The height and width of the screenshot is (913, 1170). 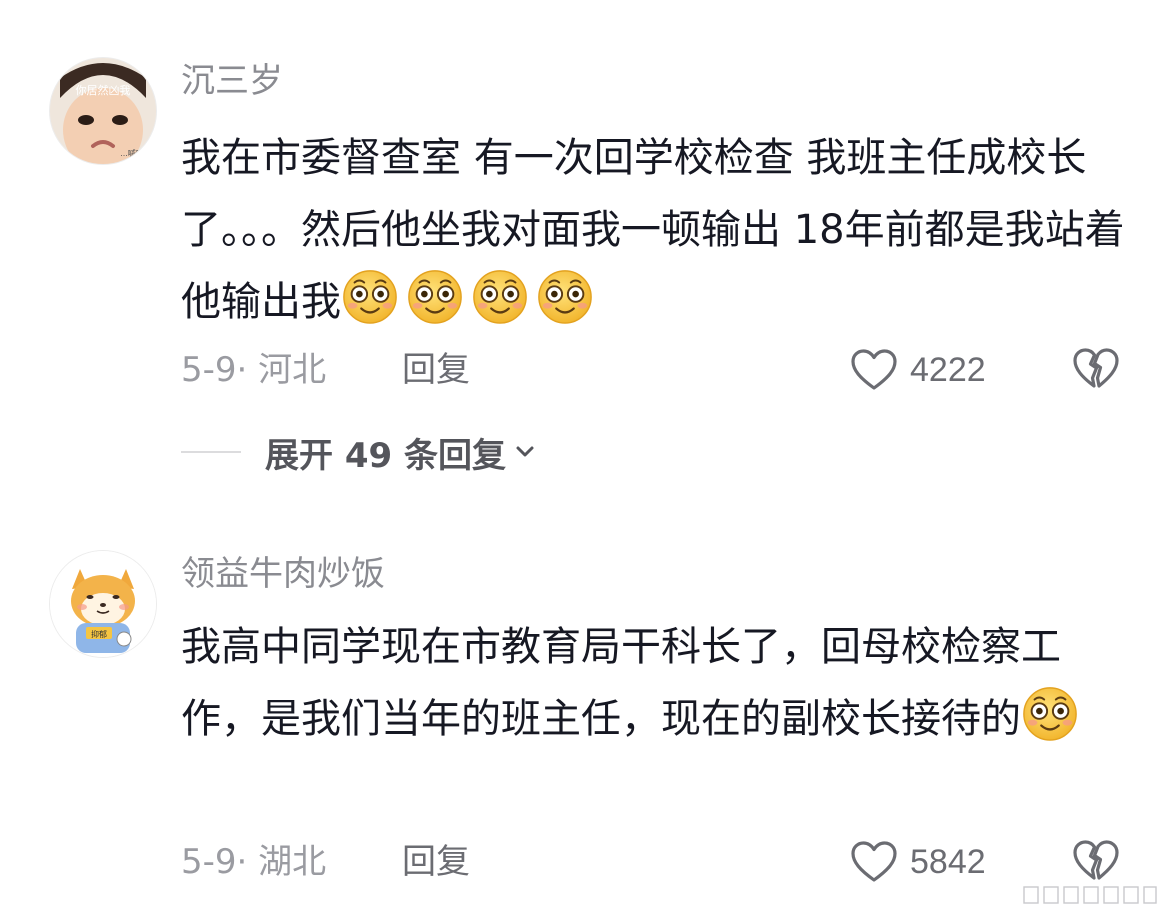 I want to click on avatar: 抑郁, so click(x=103, y=604).